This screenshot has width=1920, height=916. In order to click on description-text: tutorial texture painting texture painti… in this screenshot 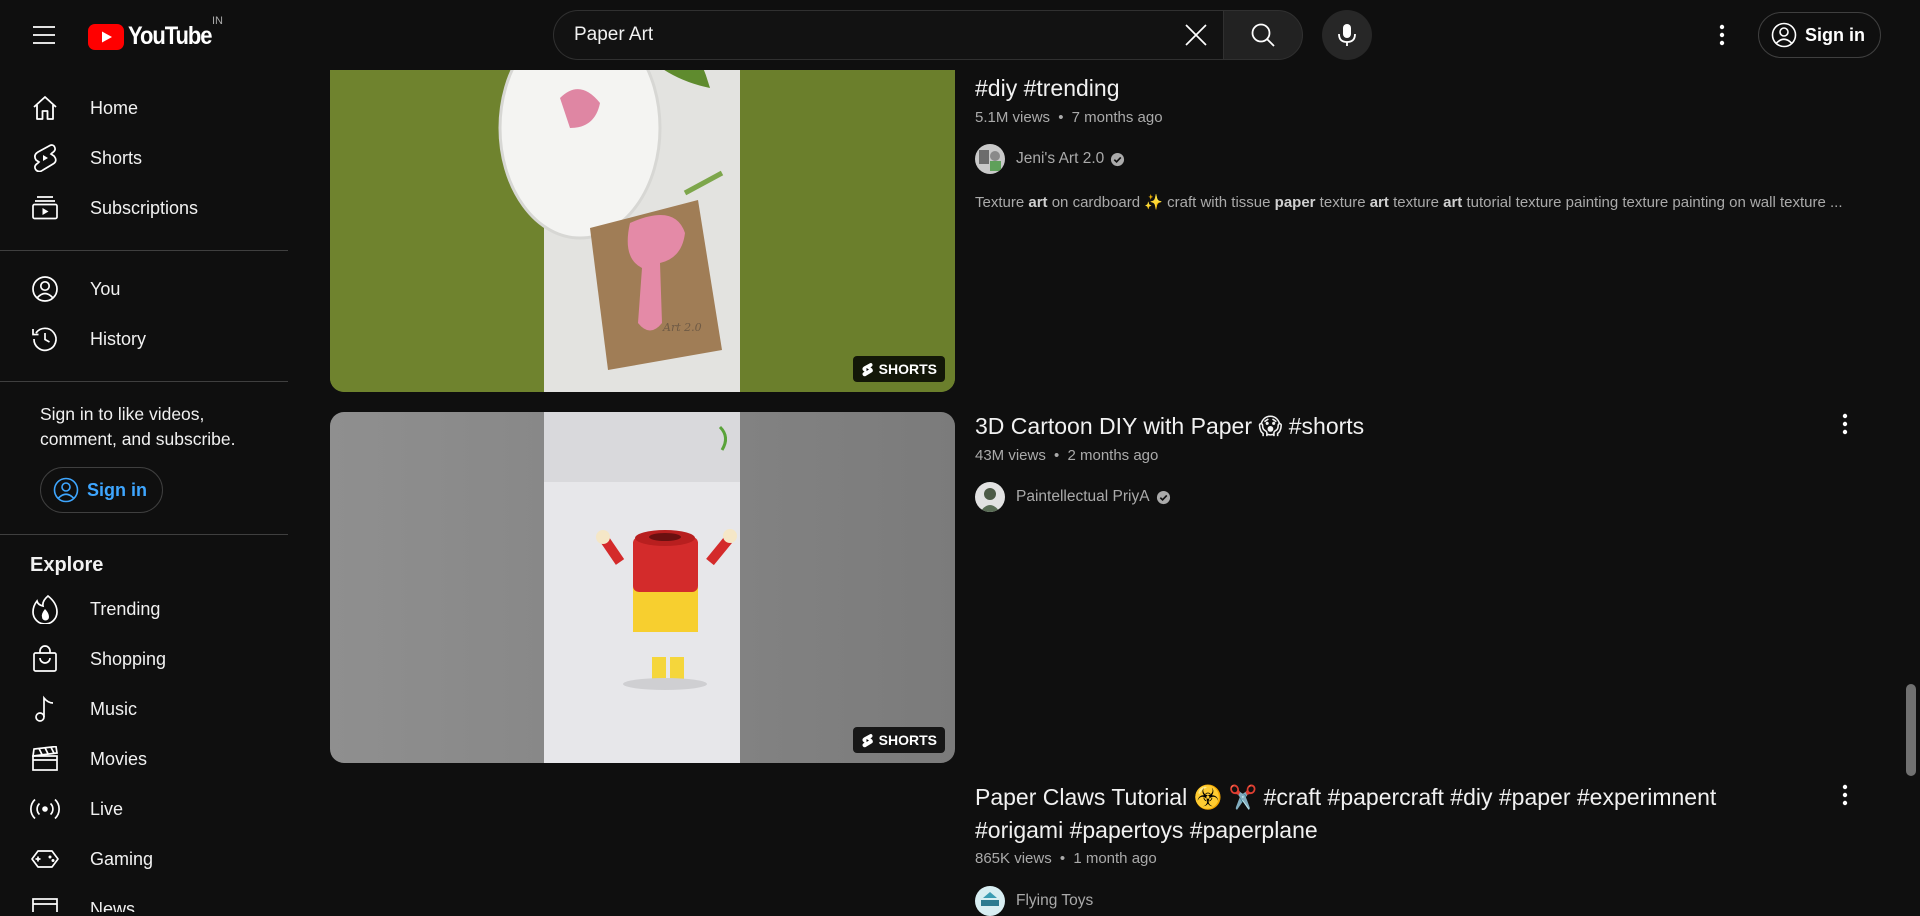, I will do `click(1652, 202)`.